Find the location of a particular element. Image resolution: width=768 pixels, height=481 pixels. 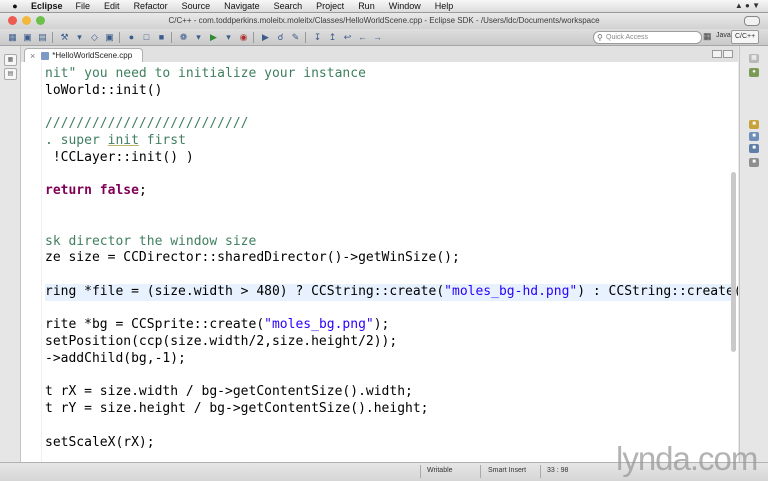

code-line: !CCLayer::init() ) is located at coordinates (390, 158).